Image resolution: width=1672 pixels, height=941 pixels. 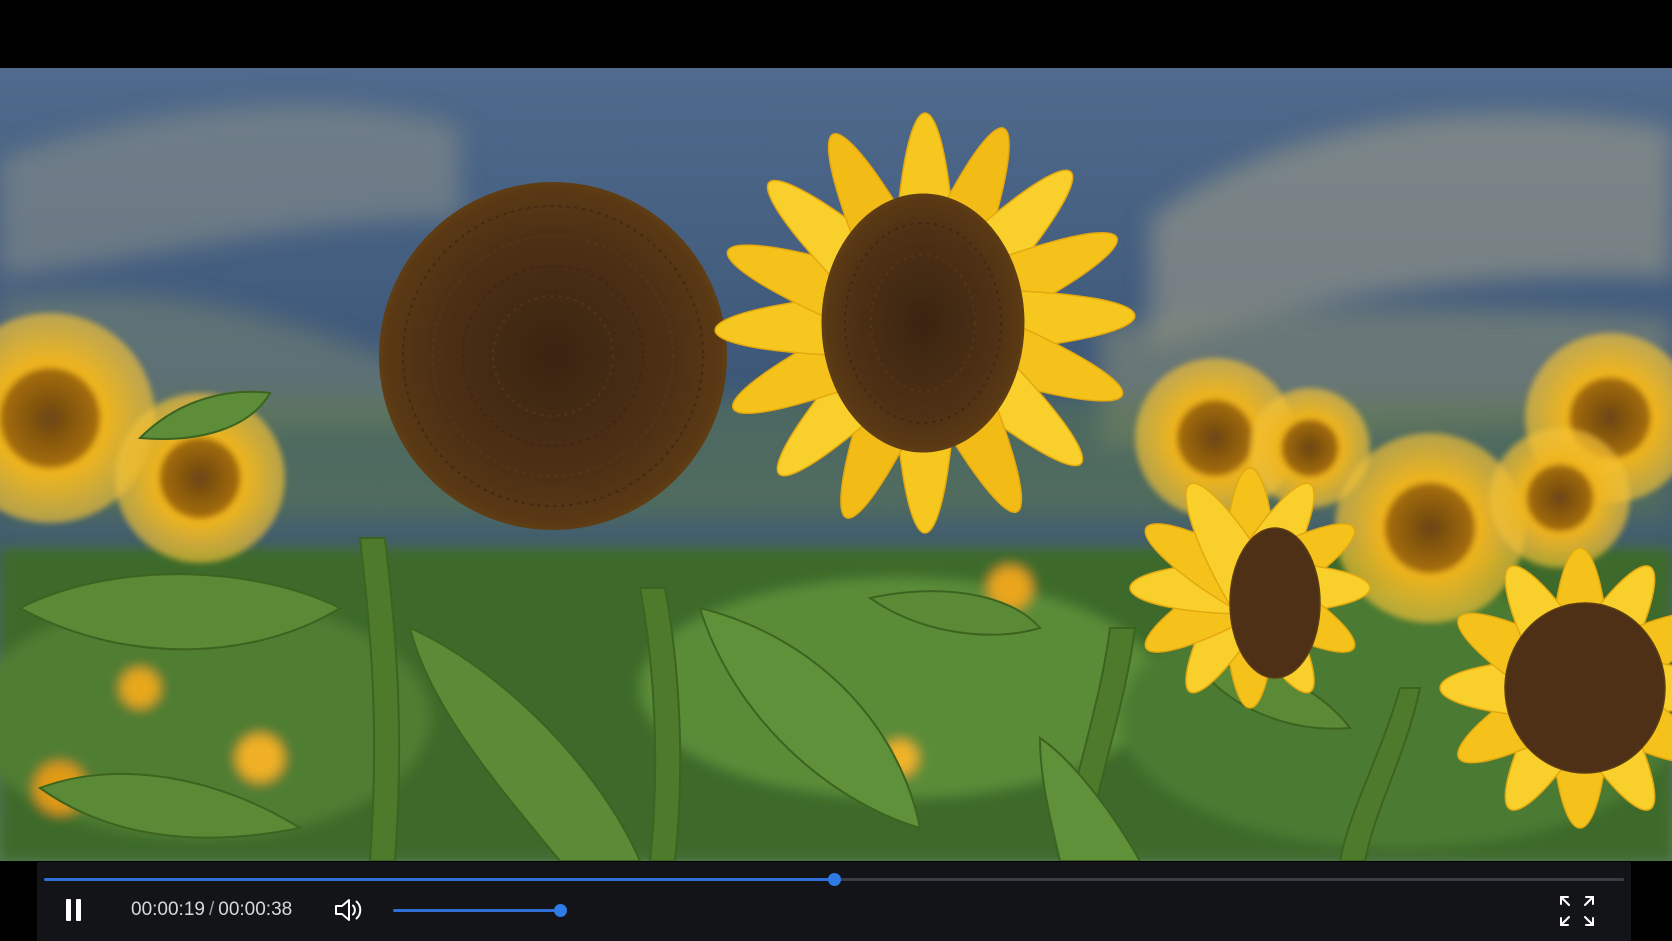 What do you see at coordinates (834, 901) in the screenshot?
I see `player-controls: 00:00:19/00:00:38` at bounding box center [834, 901].